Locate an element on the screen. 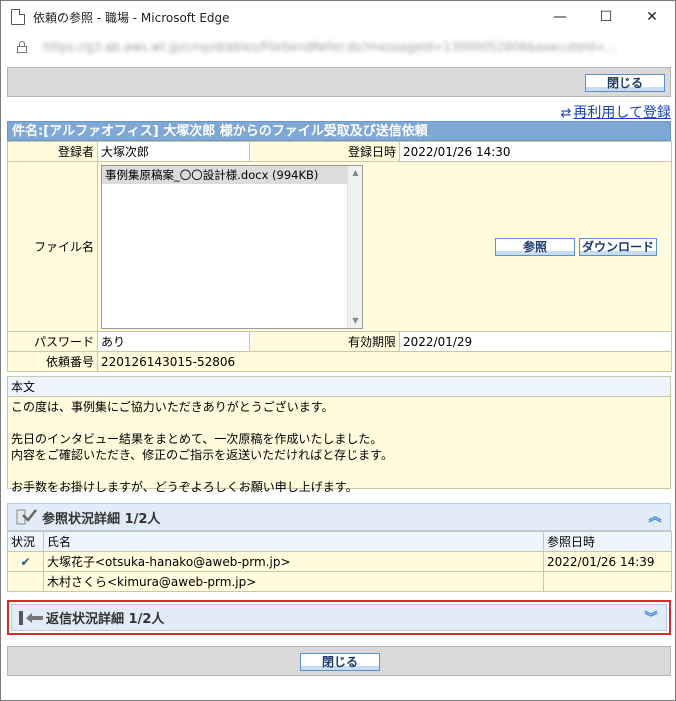 This screenshot has height=701, width=676. expiry-value: 2022/01/29 is located at coordinates (535, 341).